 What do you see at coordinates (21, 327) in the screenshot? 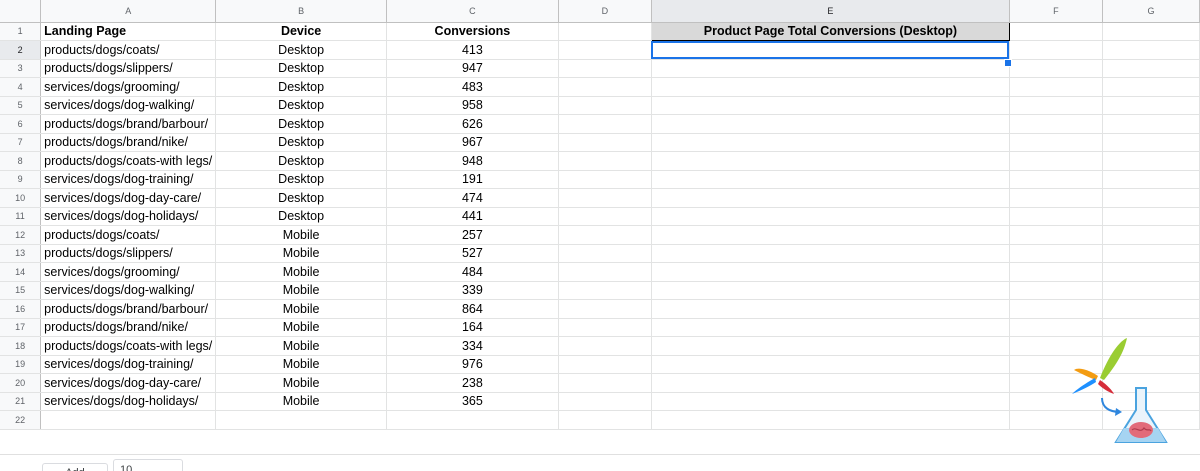
I see `row-header: 17` at bounding box center [21, 327].